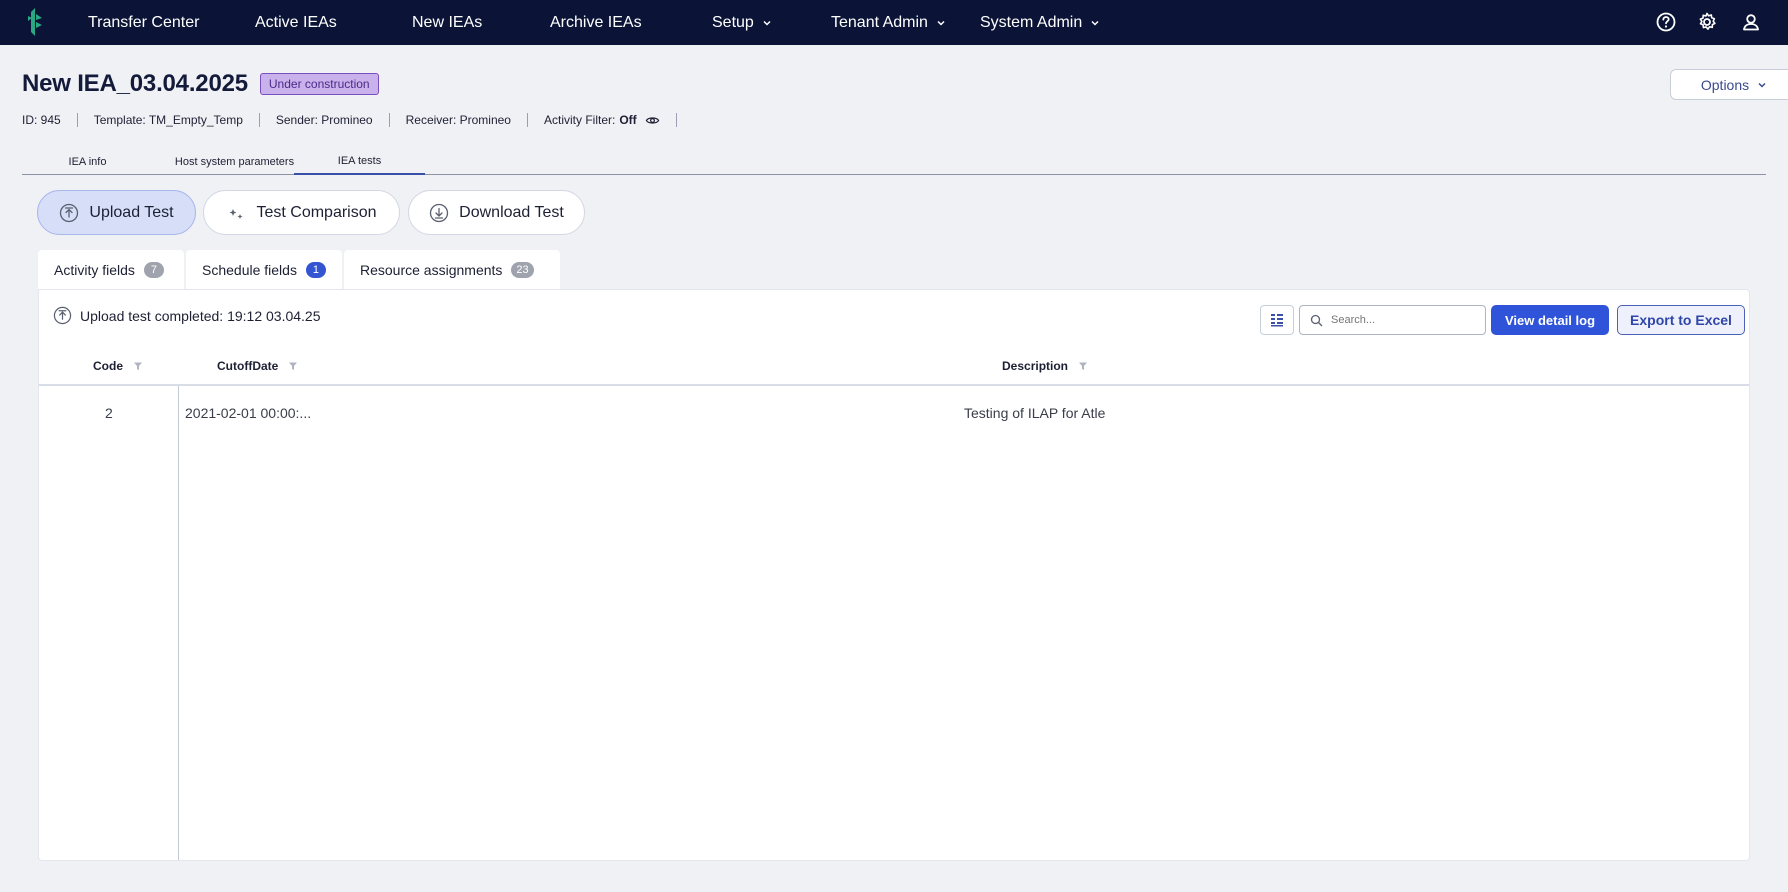 The width and height of the screenshot is (1788, 892). What do you see at coordinates (652, 120) in the screenshot?
I see `eye-icon` at bounding box center [652, 120].